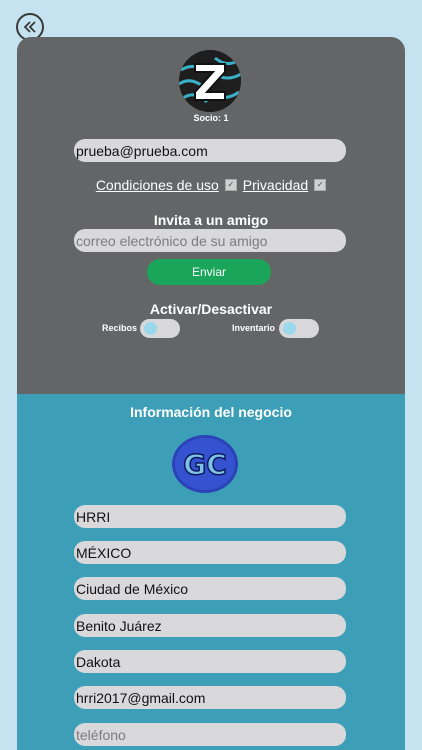 The height and width of the screenshot is (750, 422). What do you see at coordinates (210, 516) in the screenshot?
I see `business-name-field` at bounding box center [210, 516].